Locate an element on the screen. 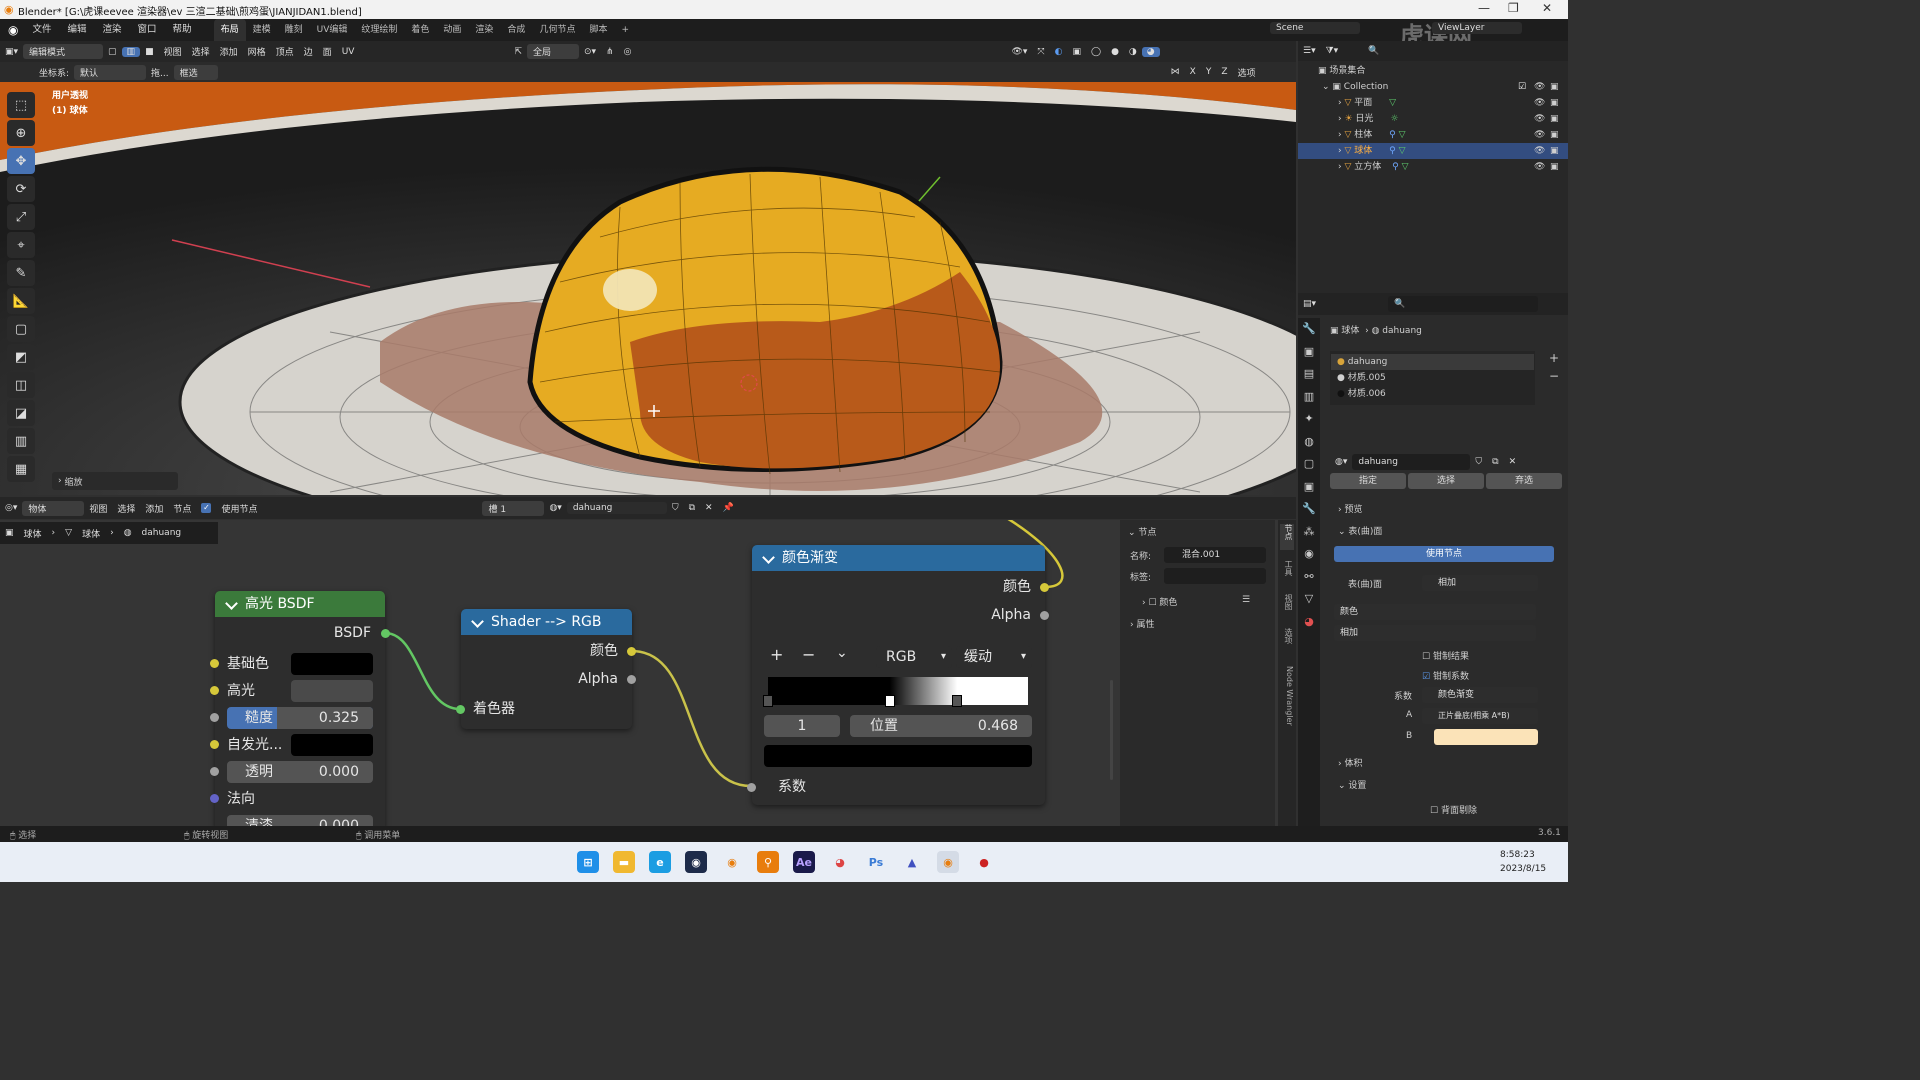 This screenshot has width=1920, height=1080. menu-render: 渲染 is located at coordinates (112, 30).